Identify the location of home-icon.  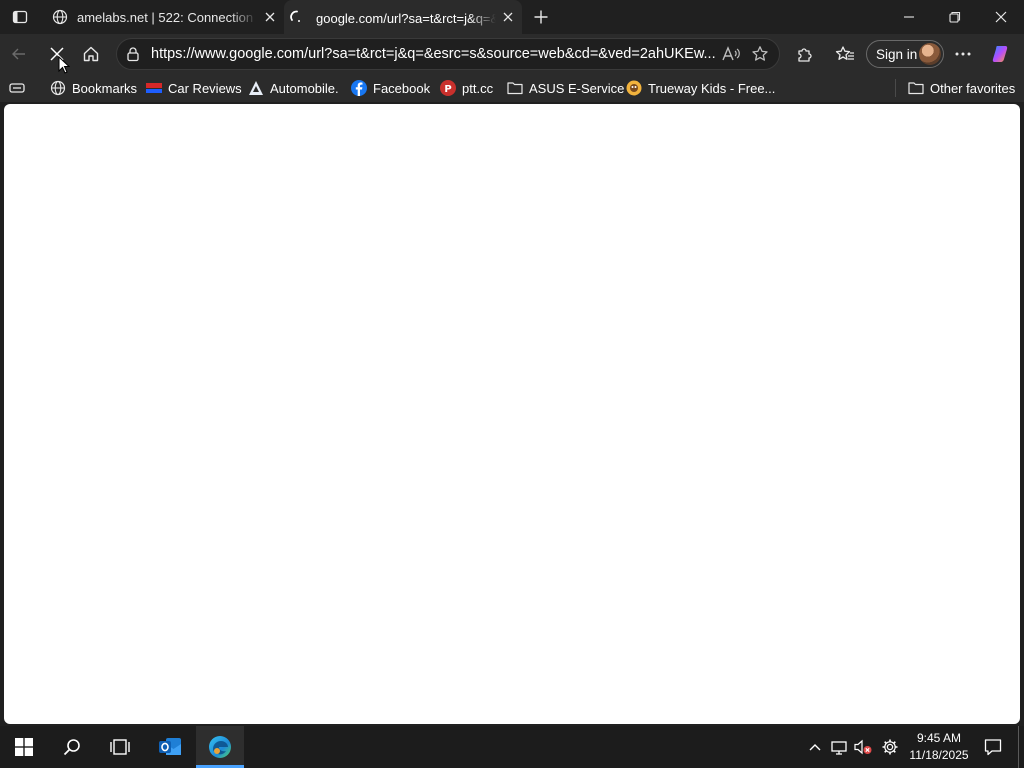
(91, 54).